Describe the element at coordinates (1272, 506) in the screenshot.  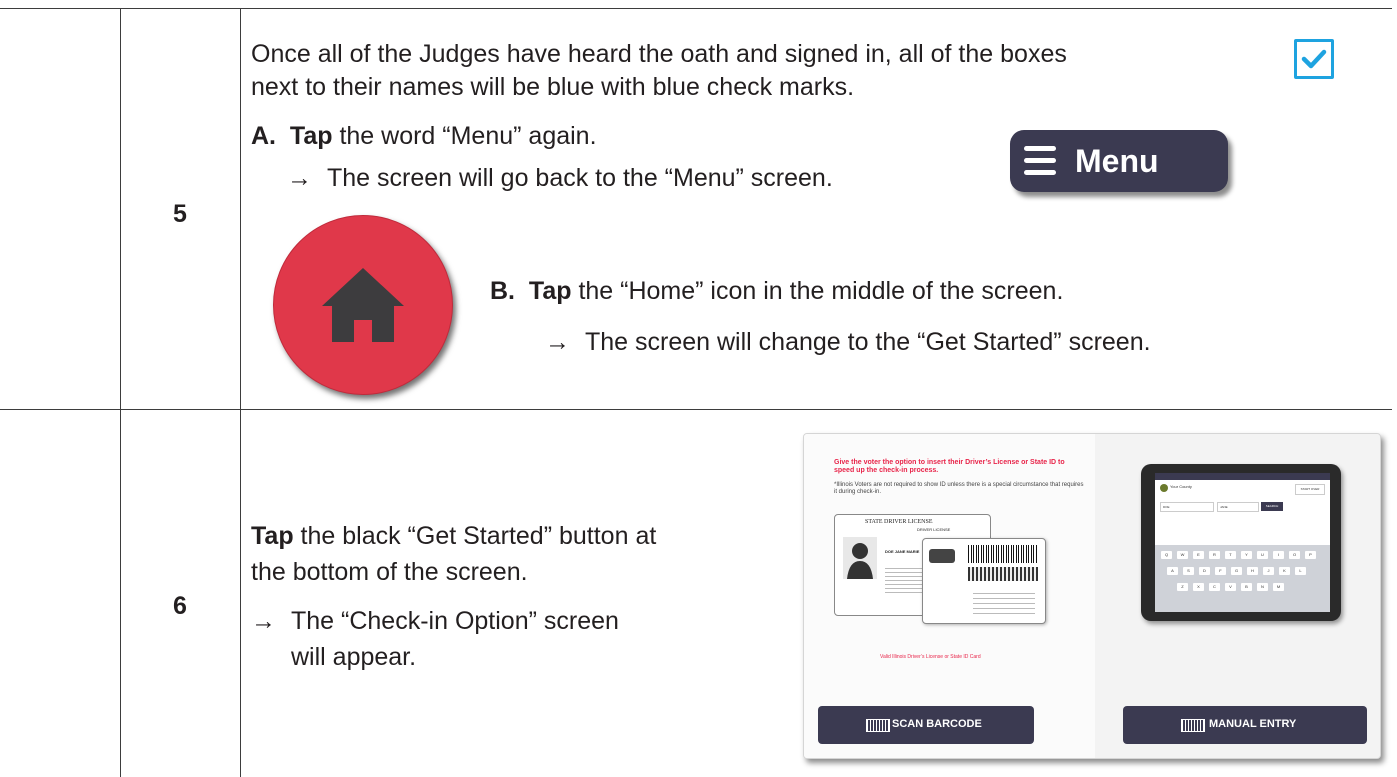
I see `ipad-search: SEARCH` at that location.